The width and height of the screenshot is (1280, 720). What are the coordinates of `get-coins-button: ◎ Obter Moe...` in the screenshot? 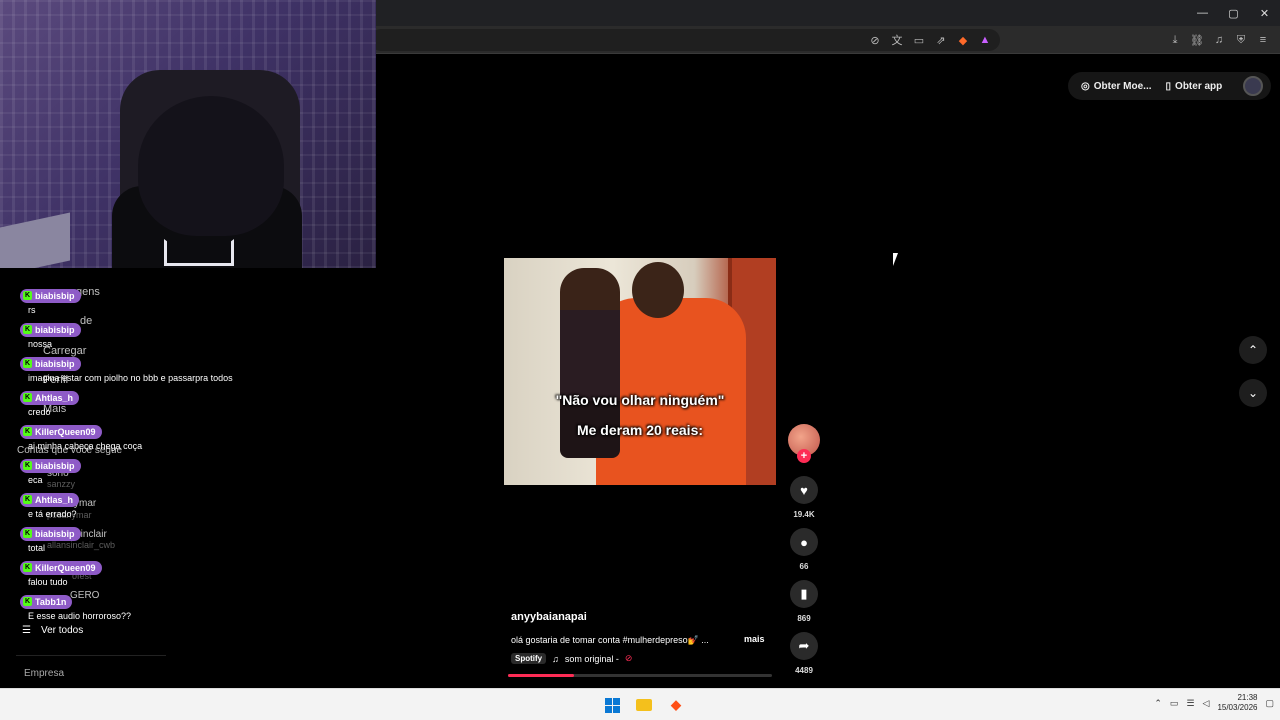 It's located at (1116, 86).